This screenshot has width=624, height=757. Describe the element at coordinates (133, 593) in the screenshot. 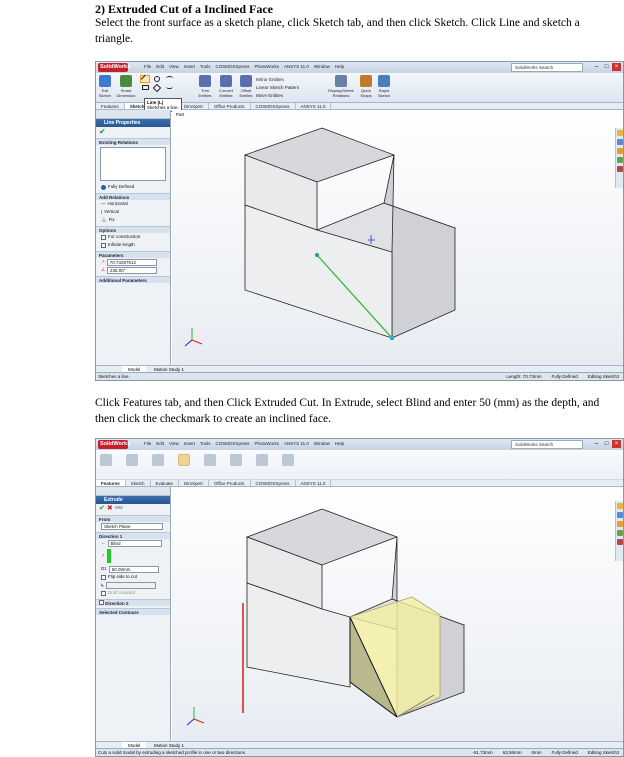

I see `draft-outward-option: Draft outward` at that location.